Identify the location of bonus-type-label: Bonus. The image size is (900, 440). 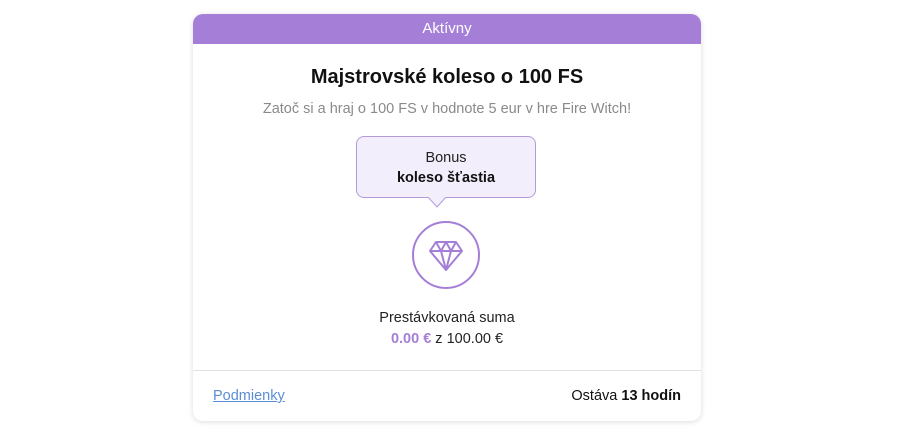
(446, 158).